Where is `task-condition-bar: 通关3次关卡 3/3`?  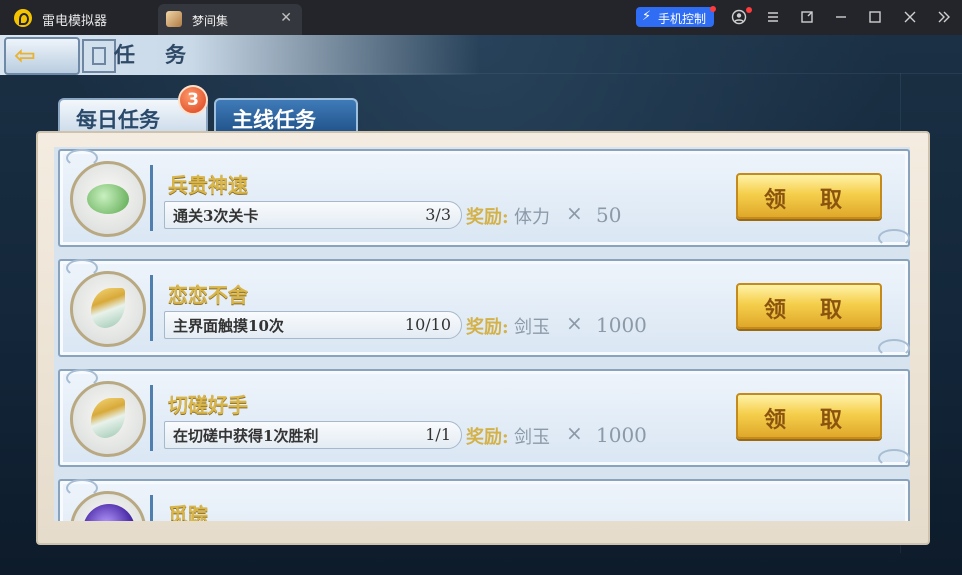
task-condition-bar: 通关3次关卡 3/3 is located at coordinates (313, 215).